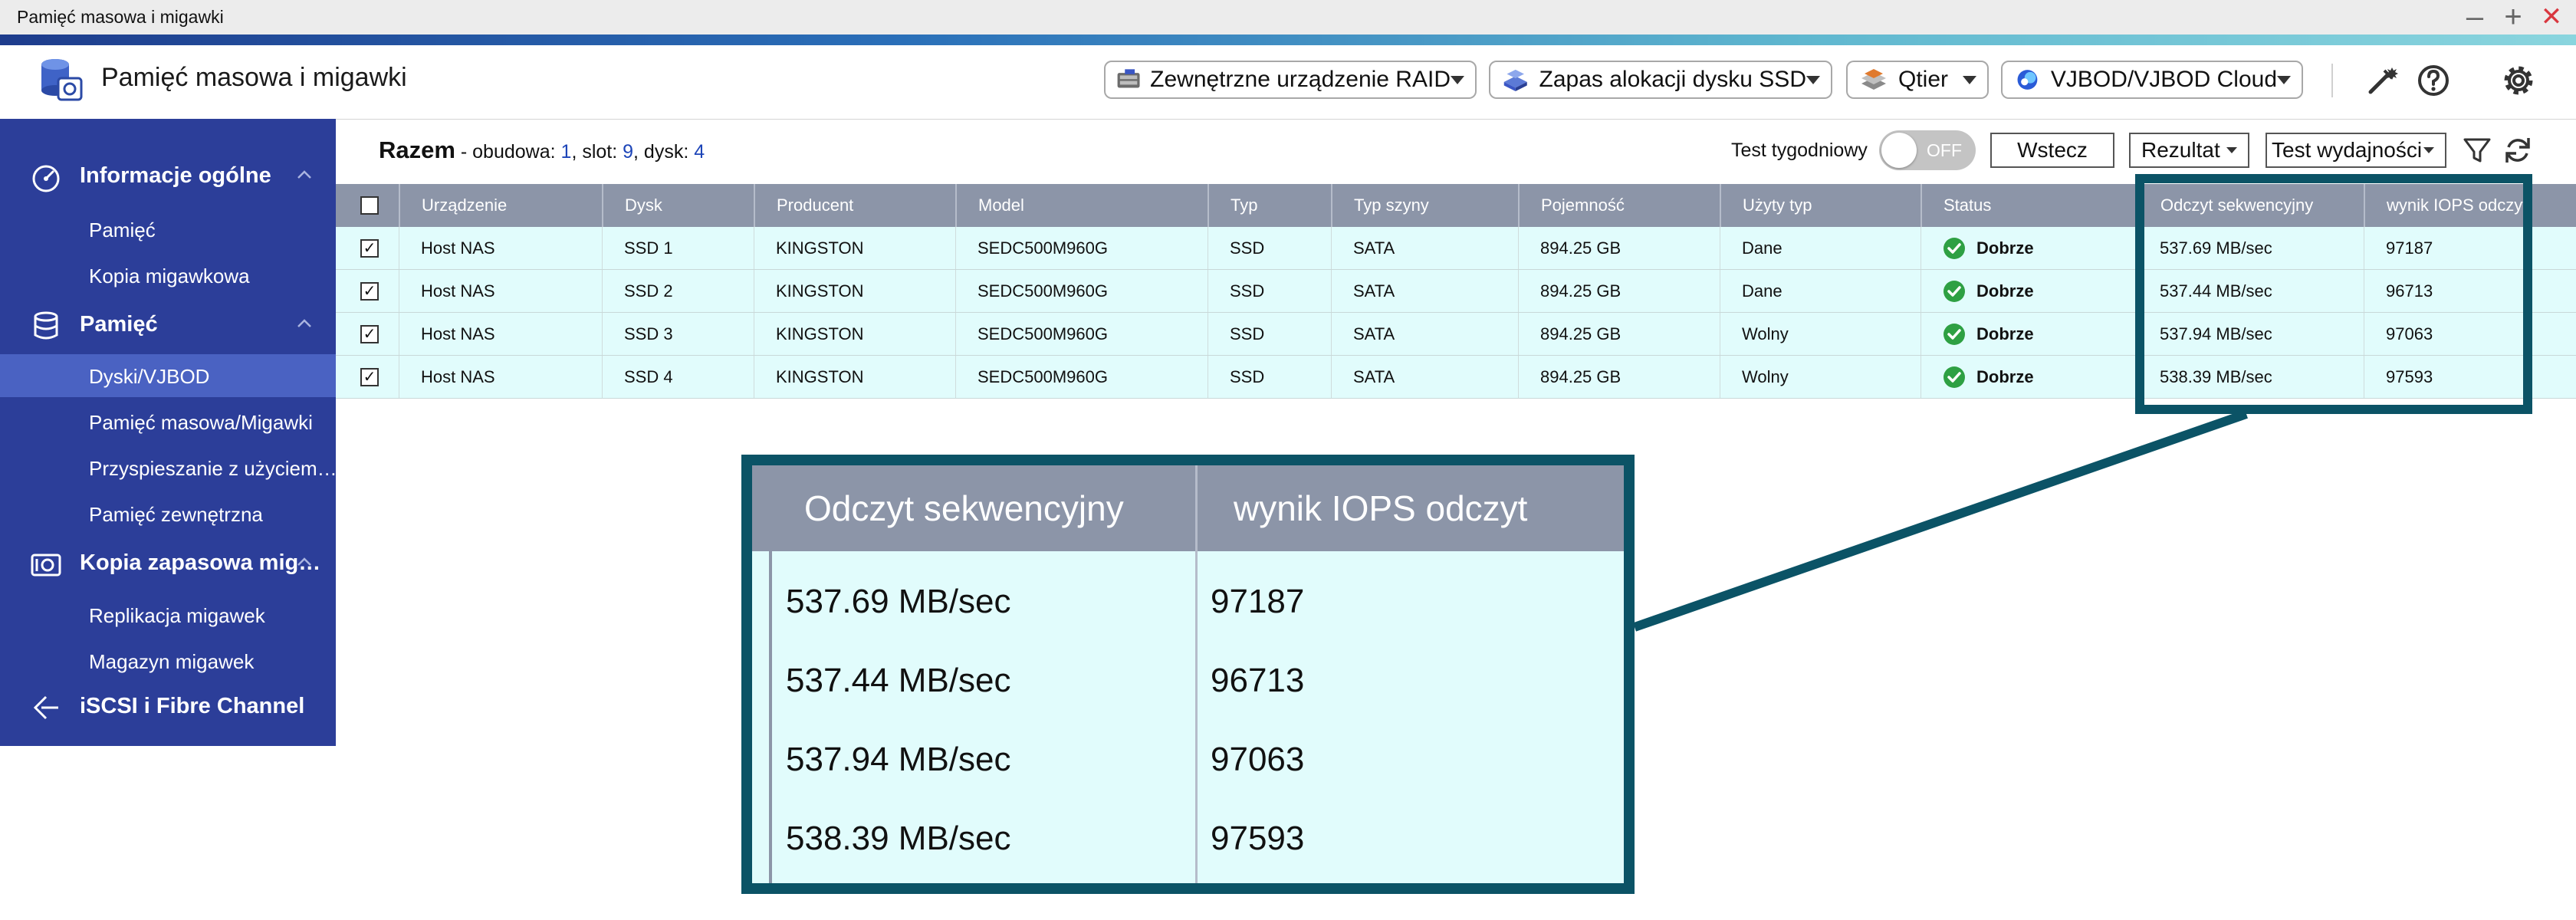  What do you see at coordinates (964, 508) in the screenshot?
I see `zoom-column-header: Odczyt sekwencyjny` at bounding box center [964, 508].